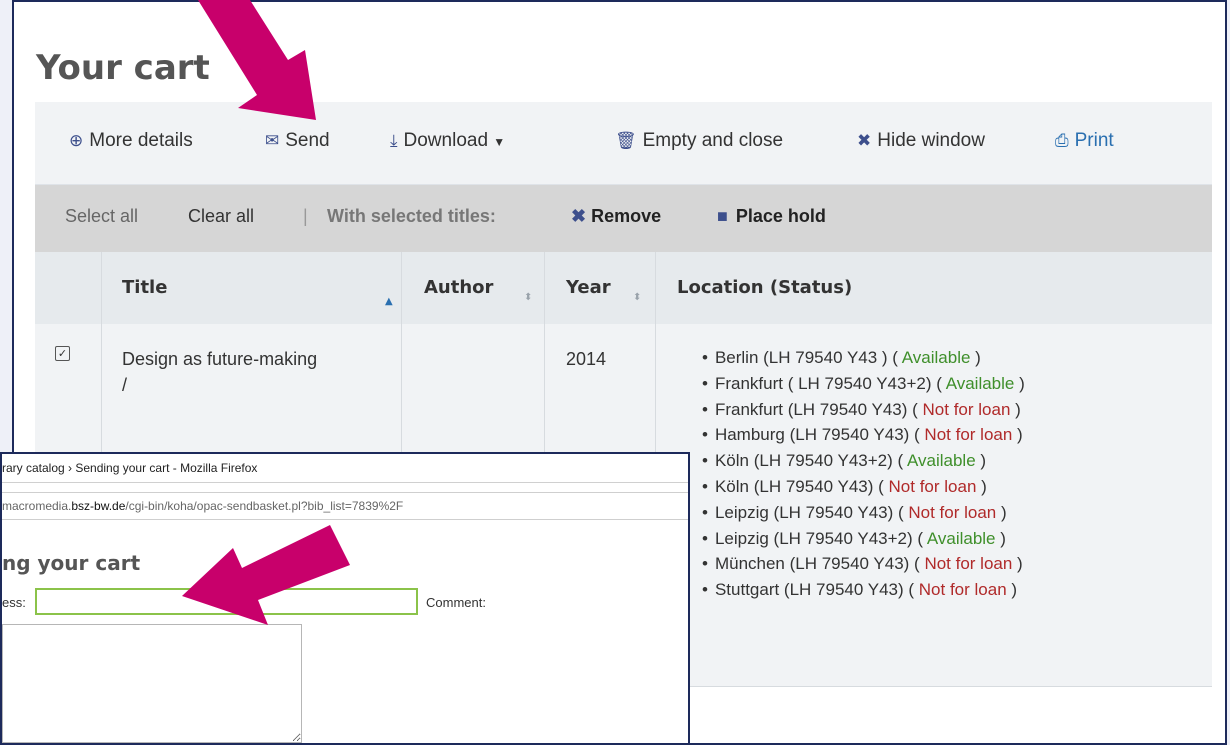 This screenshot has width=1230, height=745. What do you see at coordinates (266, 312) in the screenshot?
I see `annotation-arrows` at bounding box center [266, 312].